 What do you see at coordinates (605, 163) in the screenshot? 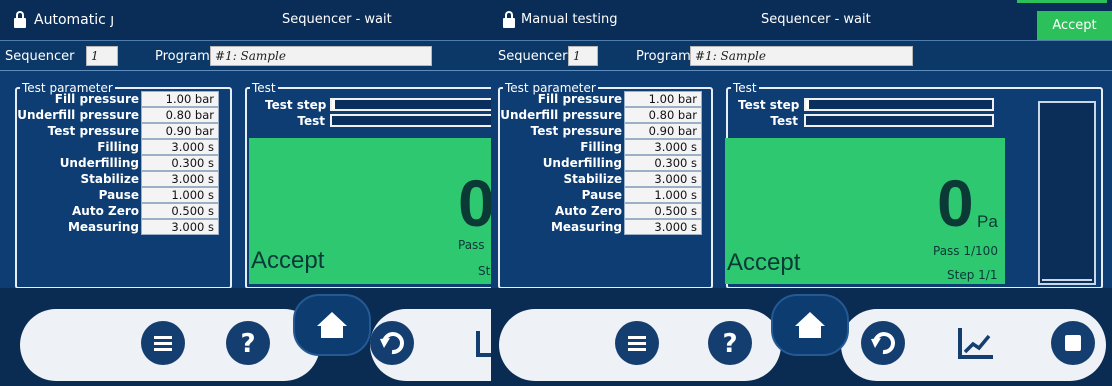
I see `right-param-row: Underfilling 0.300 s` at bounding box center [605, 163].